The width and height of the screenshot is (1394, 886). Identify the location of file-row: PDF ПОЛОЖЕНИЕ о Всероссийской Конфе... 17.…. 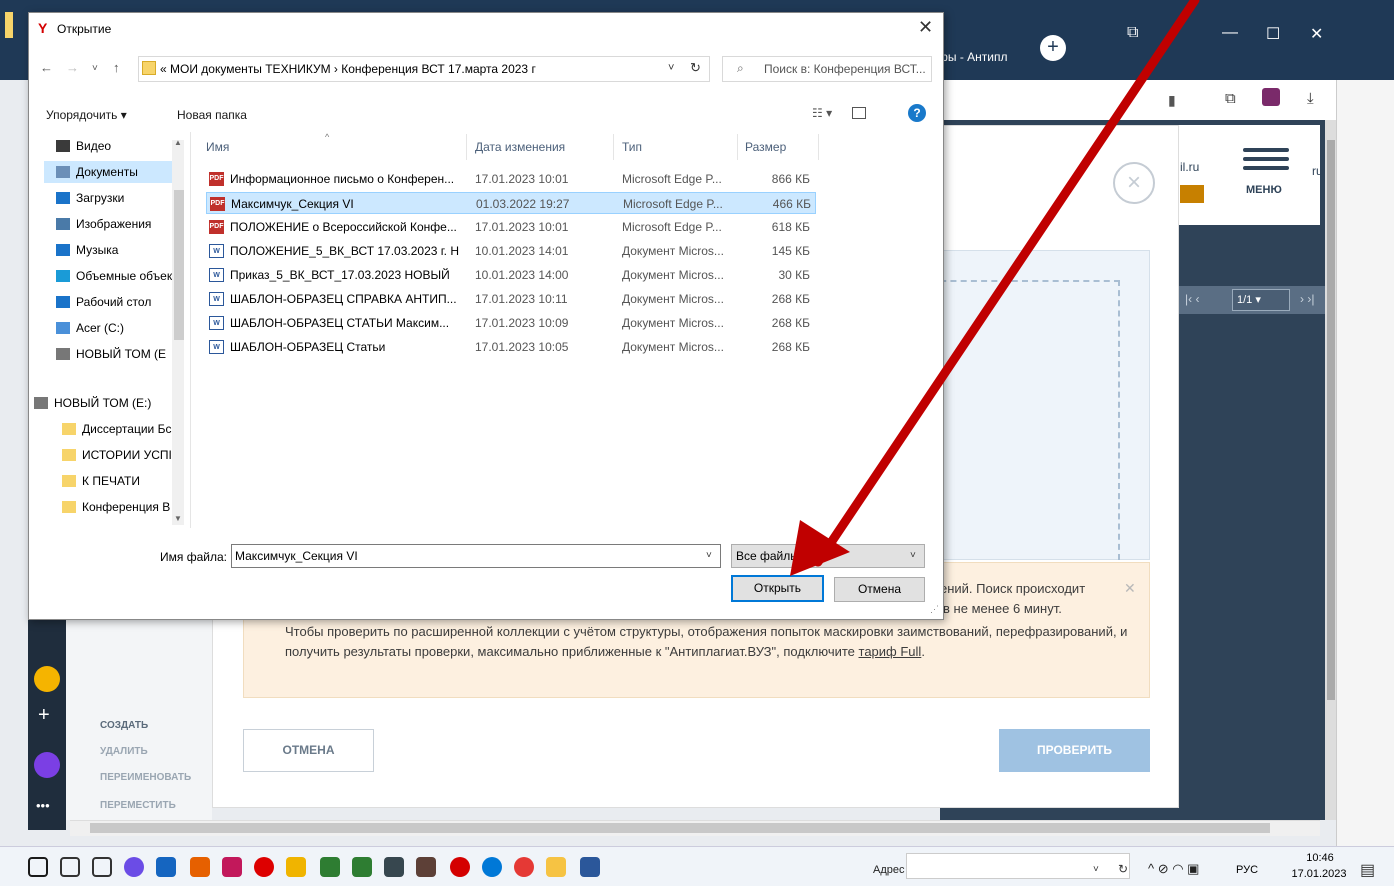
(511, 227).